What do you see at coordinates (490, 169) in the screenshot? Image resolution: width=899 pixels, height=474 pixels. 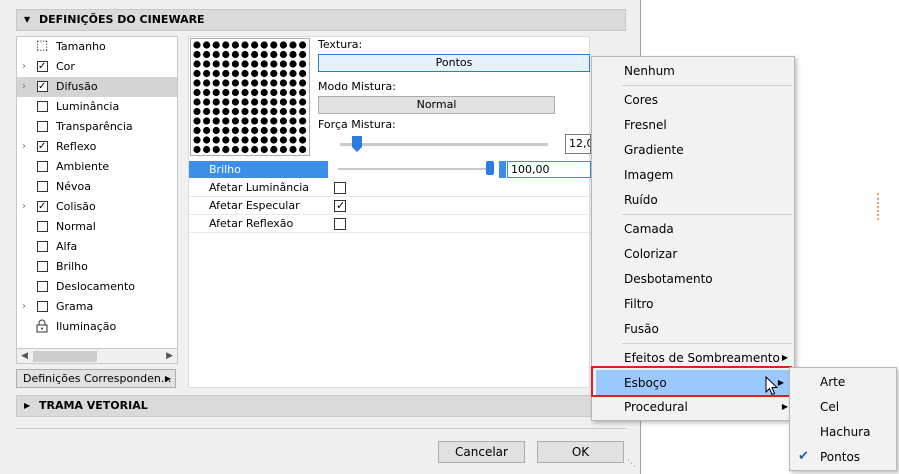 I see `brightness-slider-thumb` at bounding box center [490, 169].